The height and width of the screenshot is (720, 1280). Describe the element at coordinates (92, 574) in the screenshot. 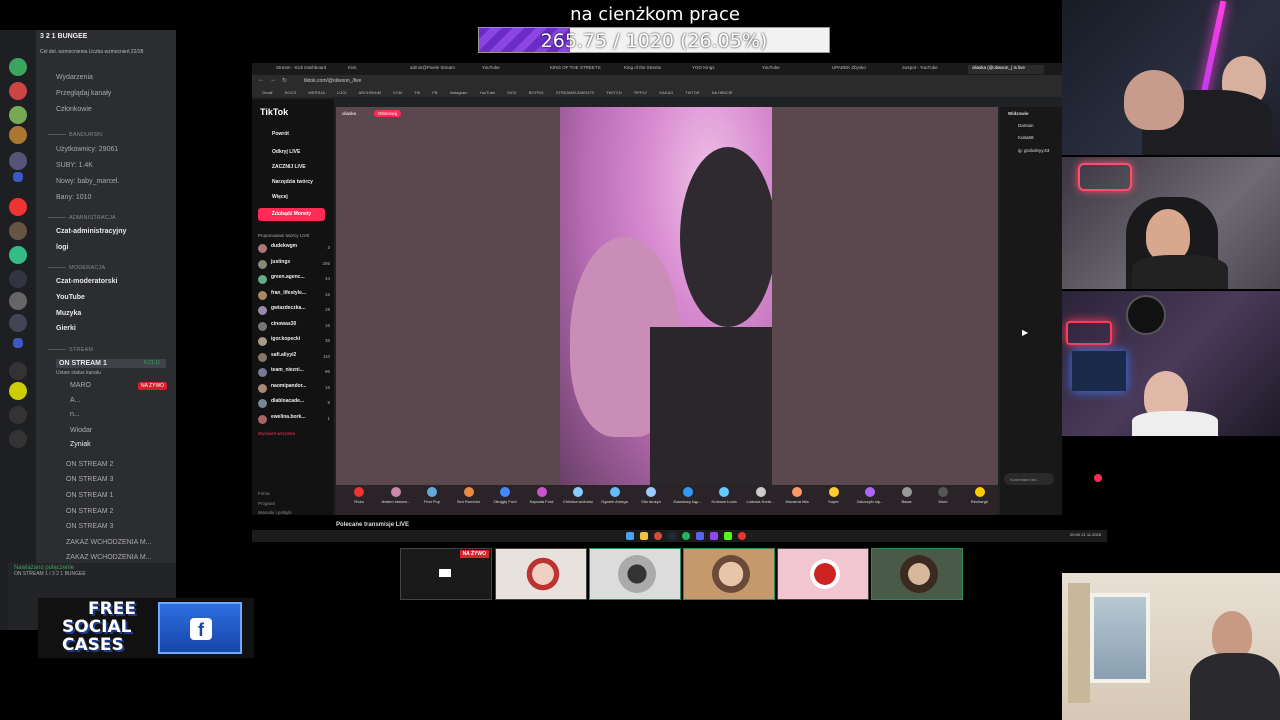

I see `voice-channel-name: ON STREAM 1 / 3 2 1 BUNGEE` at that location.